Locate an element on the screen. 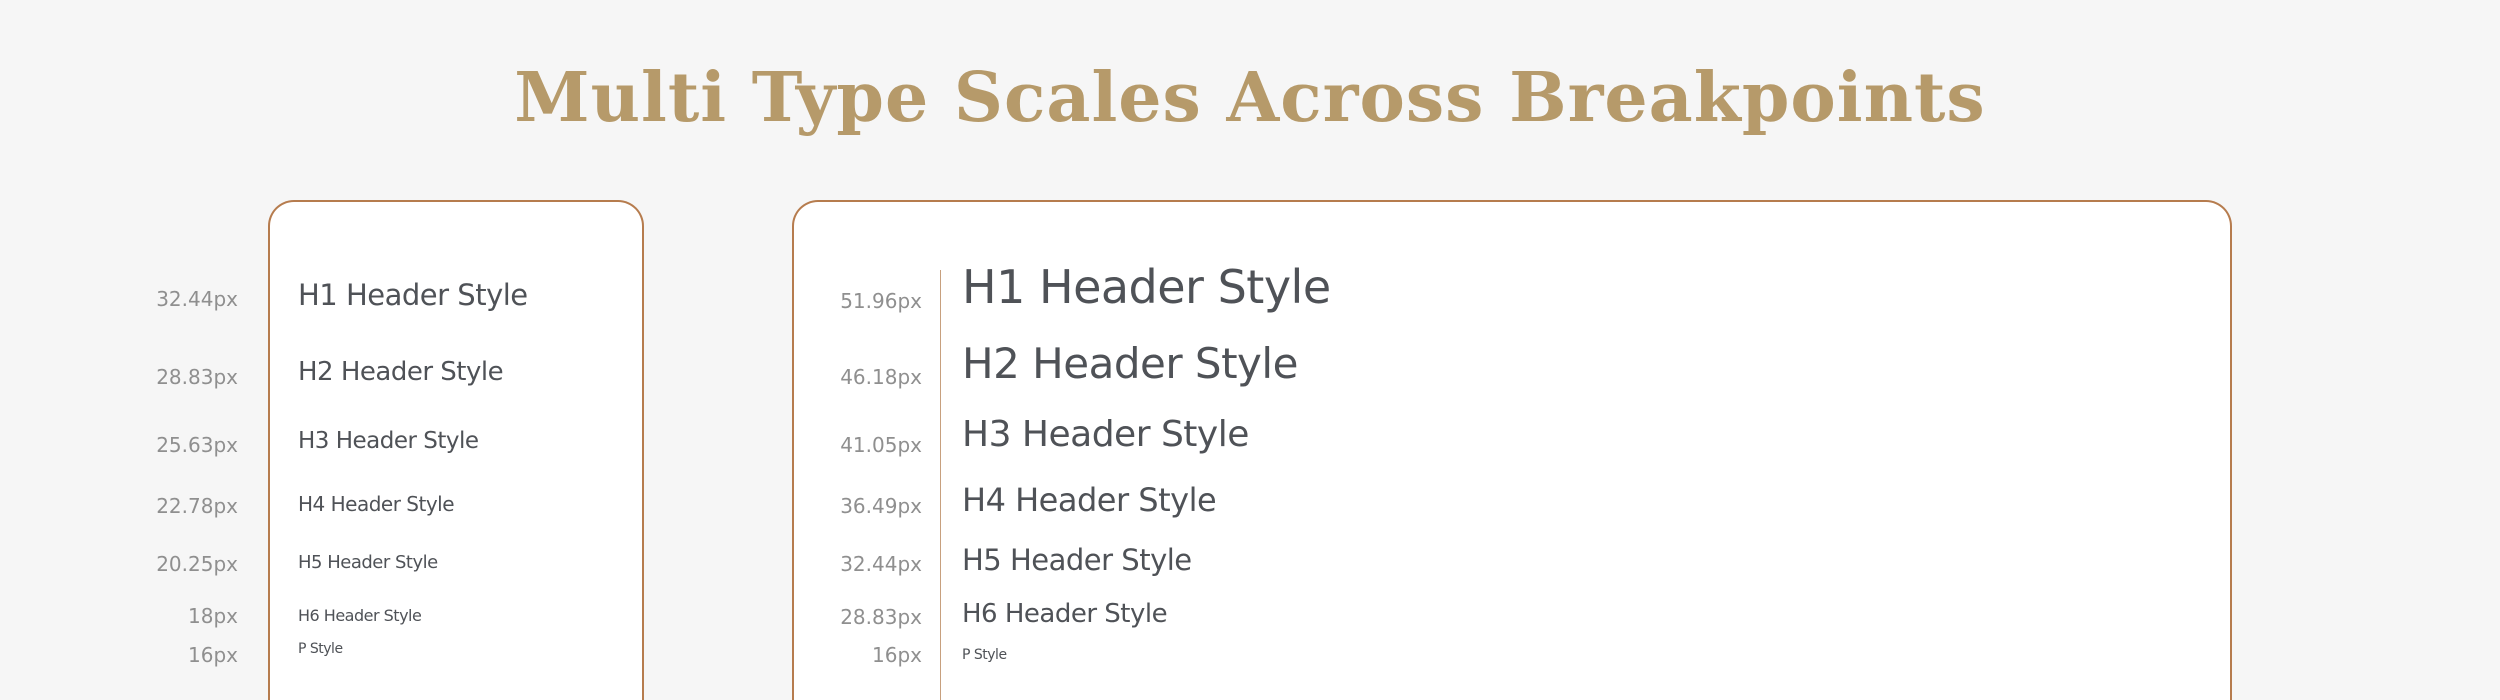 Image resolution: width=2500 pixels, height=700 pixels. desktop-h2-size: 46.18px is located at coordinates (881, 377).